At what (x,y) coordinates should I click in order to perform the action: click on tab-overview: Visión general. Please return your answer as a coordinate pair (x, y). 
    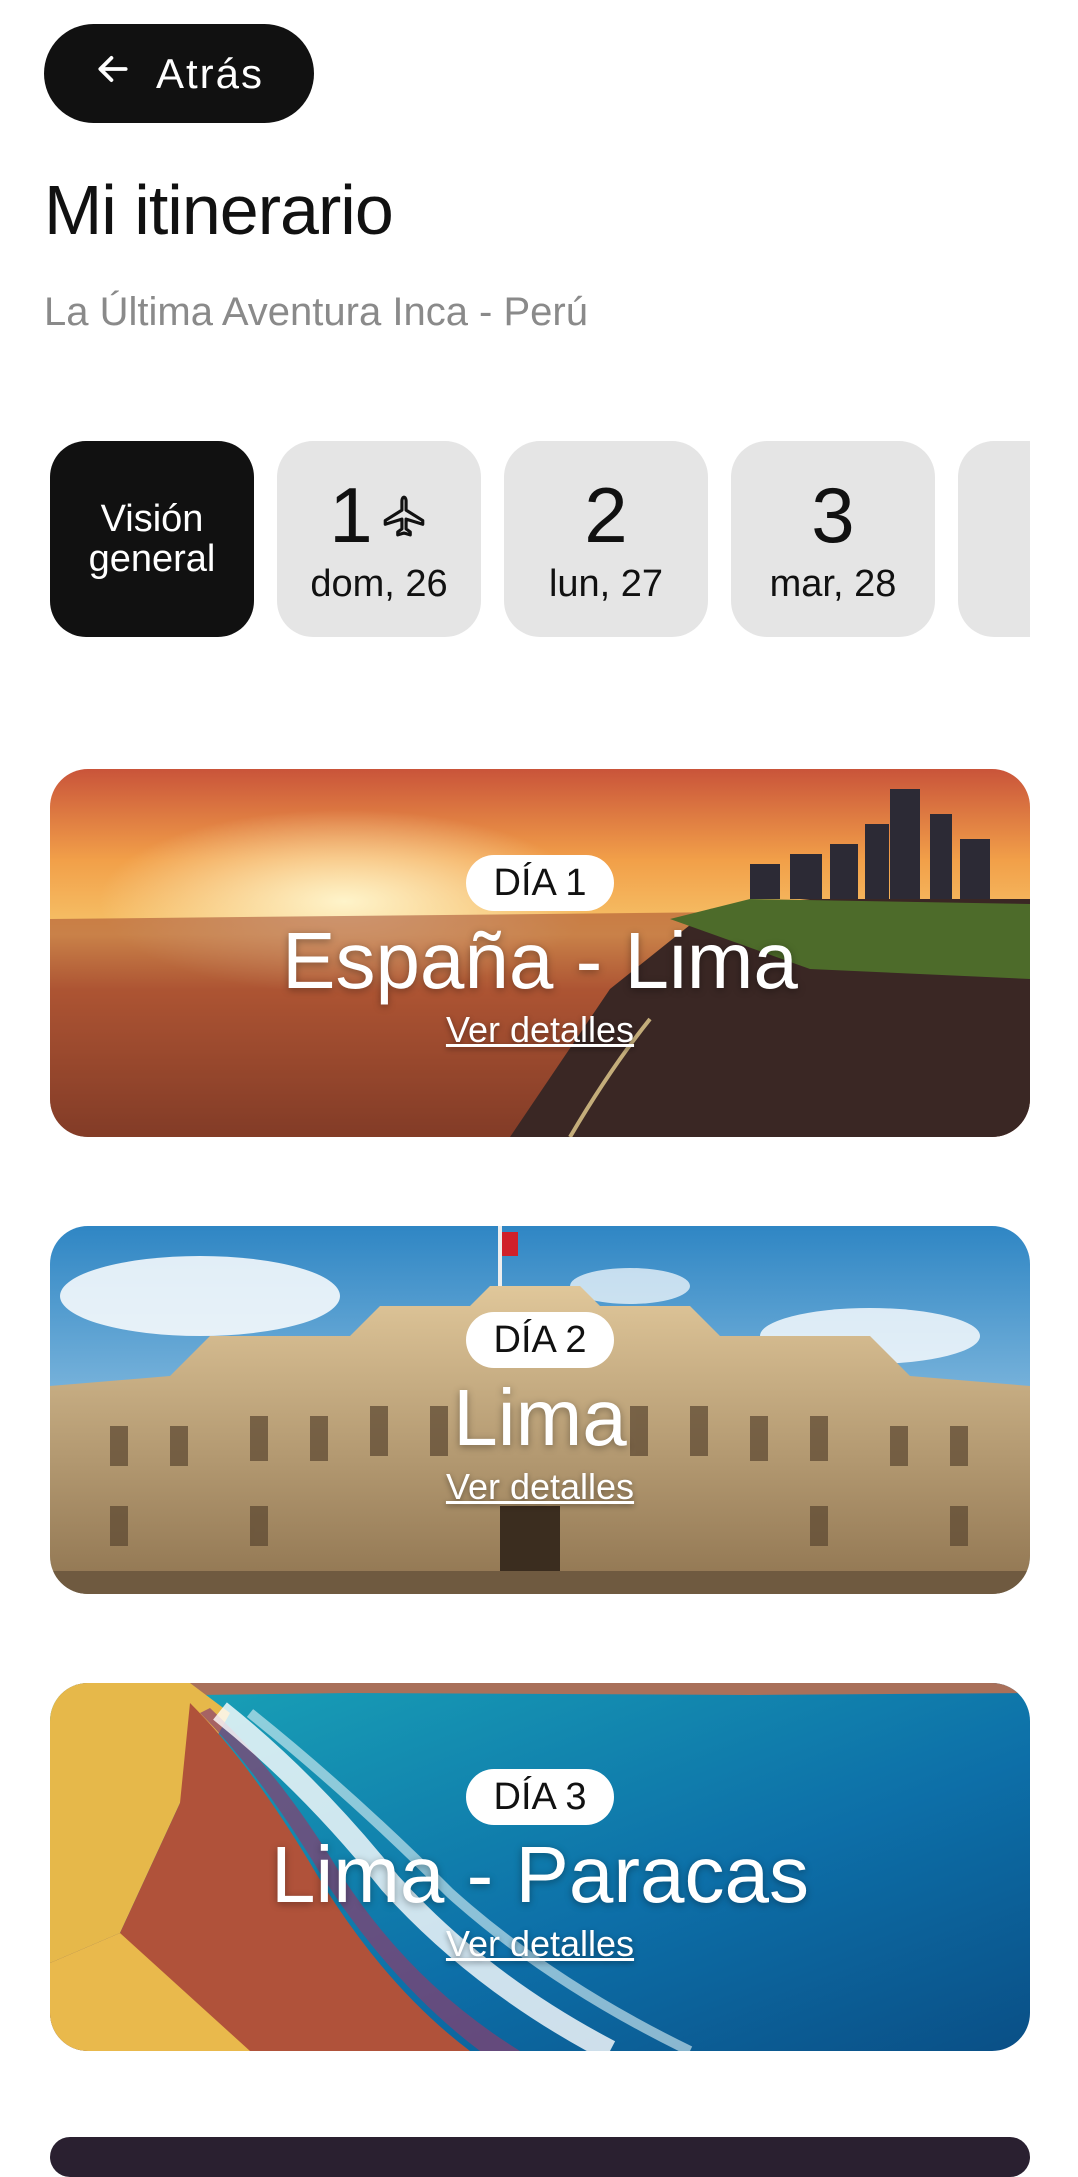
    Looking at the image, I should click on (152, 539).